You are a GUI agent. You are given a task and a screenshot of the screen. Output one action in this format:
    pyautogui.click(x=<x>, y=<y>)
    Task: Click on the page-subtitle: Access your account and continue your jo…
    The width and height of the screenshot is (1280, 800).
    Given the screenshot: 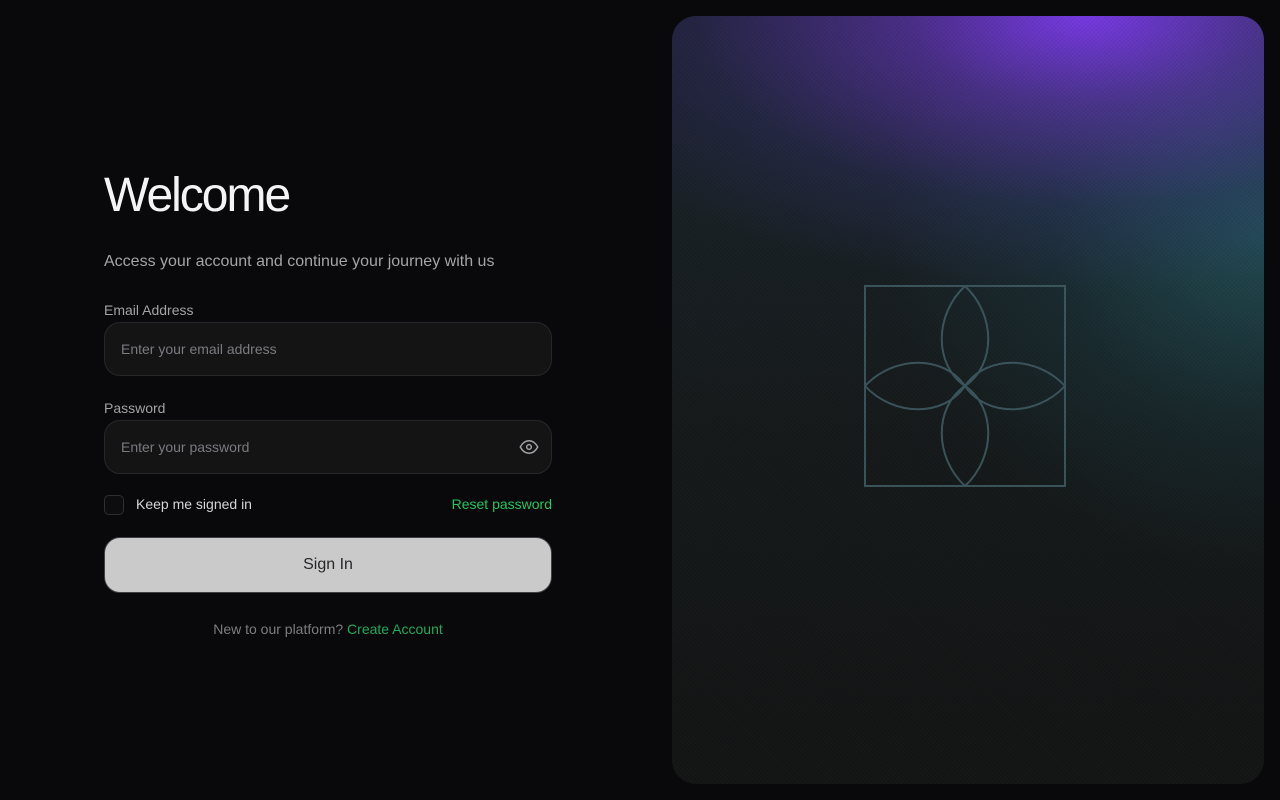 What is the action you would take?
    pyautogui.click(x=299, y=261)
    